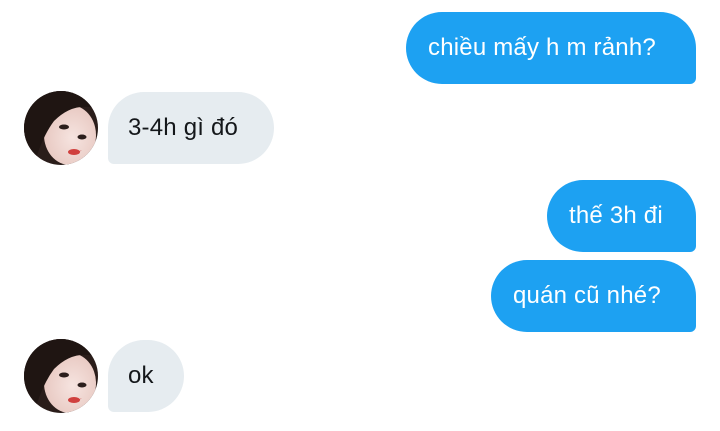  I want to click on message-text: ok, so click(141, 375).